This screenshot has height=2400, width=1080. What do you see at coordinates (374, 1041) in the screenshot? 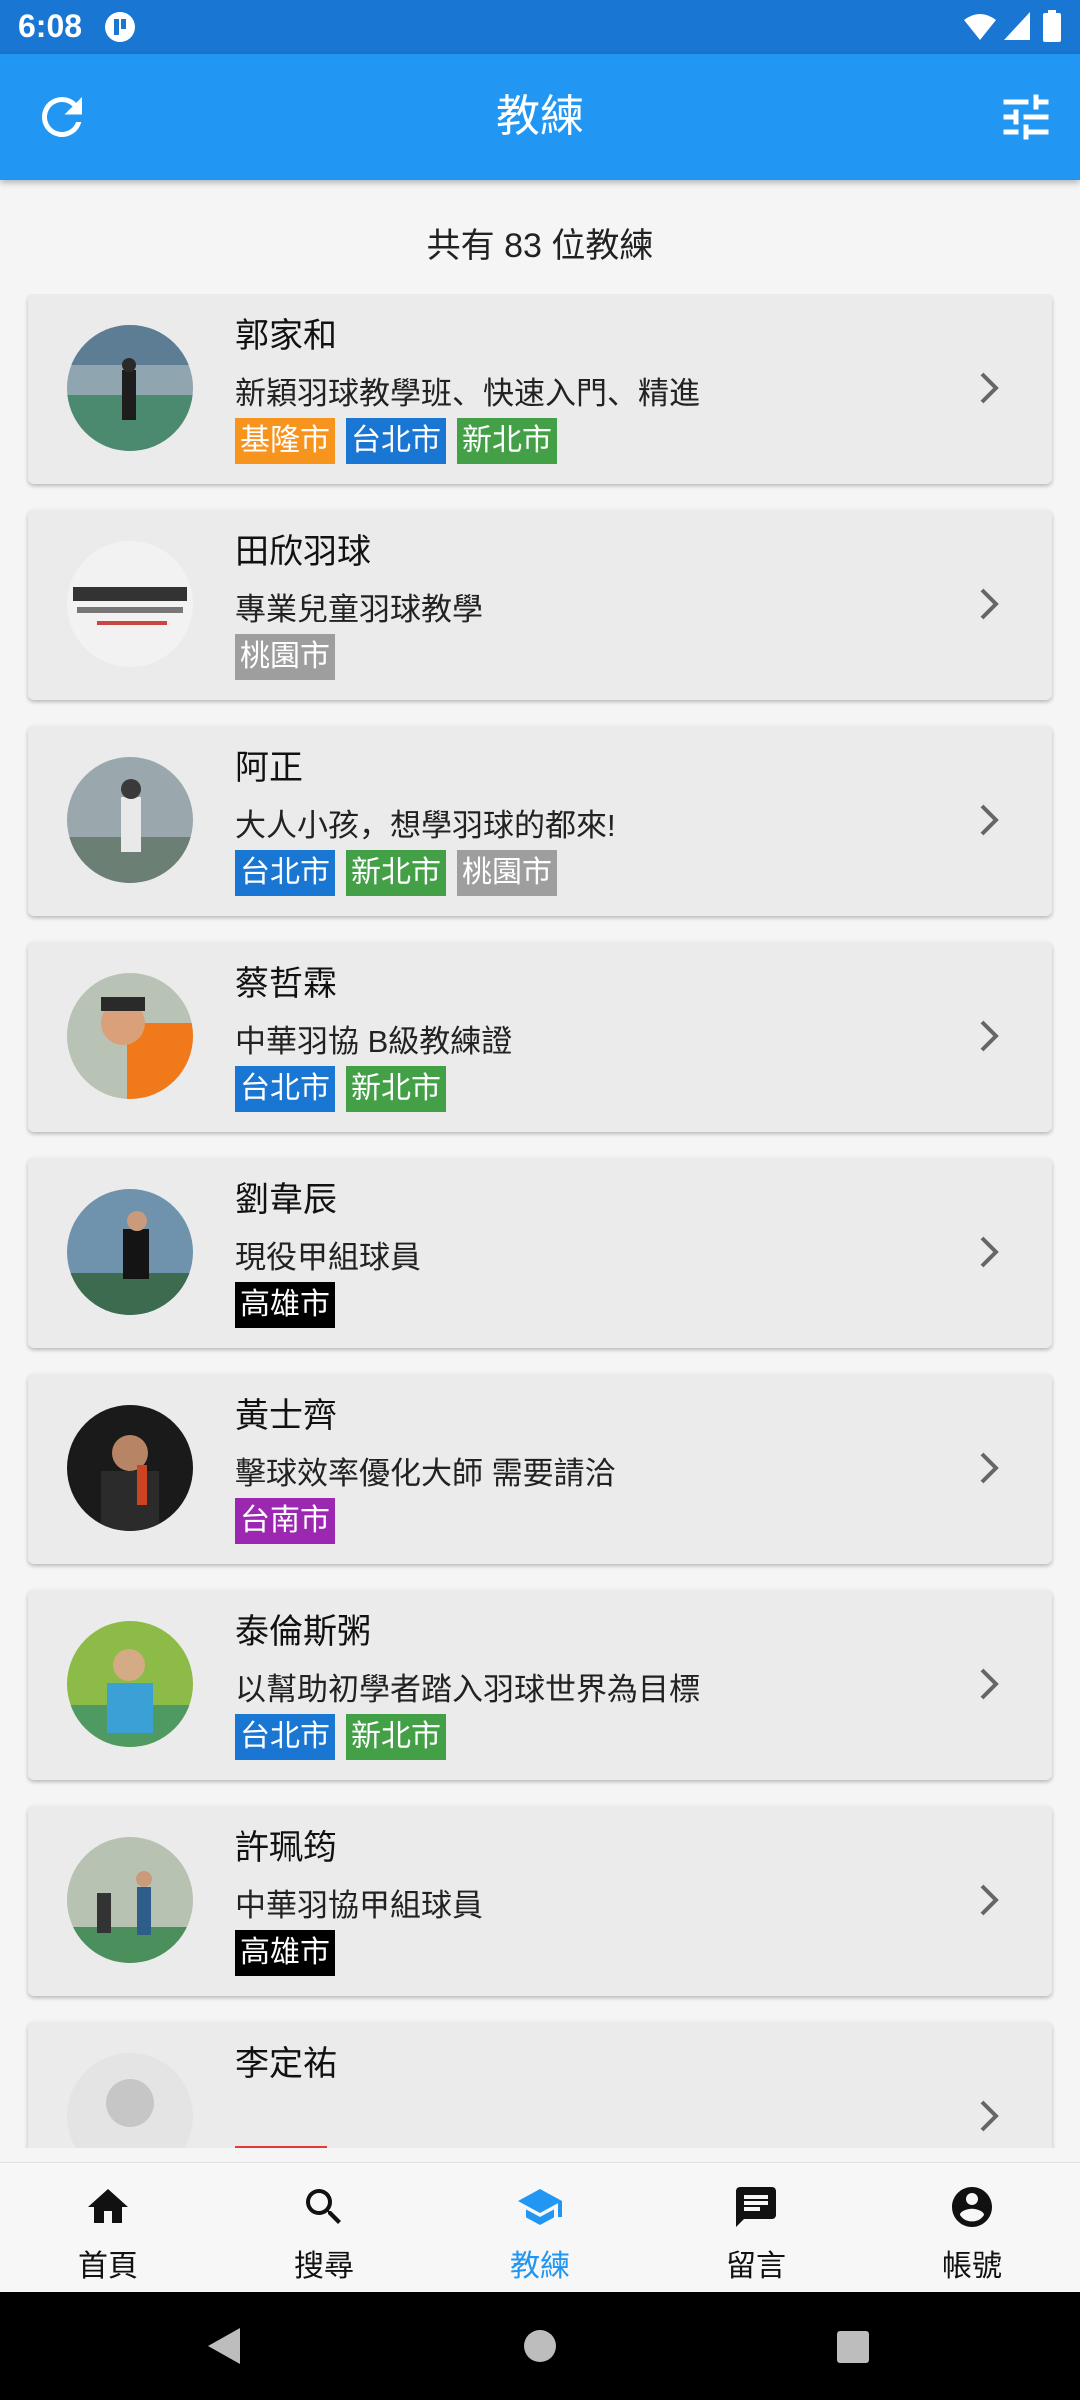
I see `coach-description: 中華羽協 B級教練證` at bounding box center [374, 1041].